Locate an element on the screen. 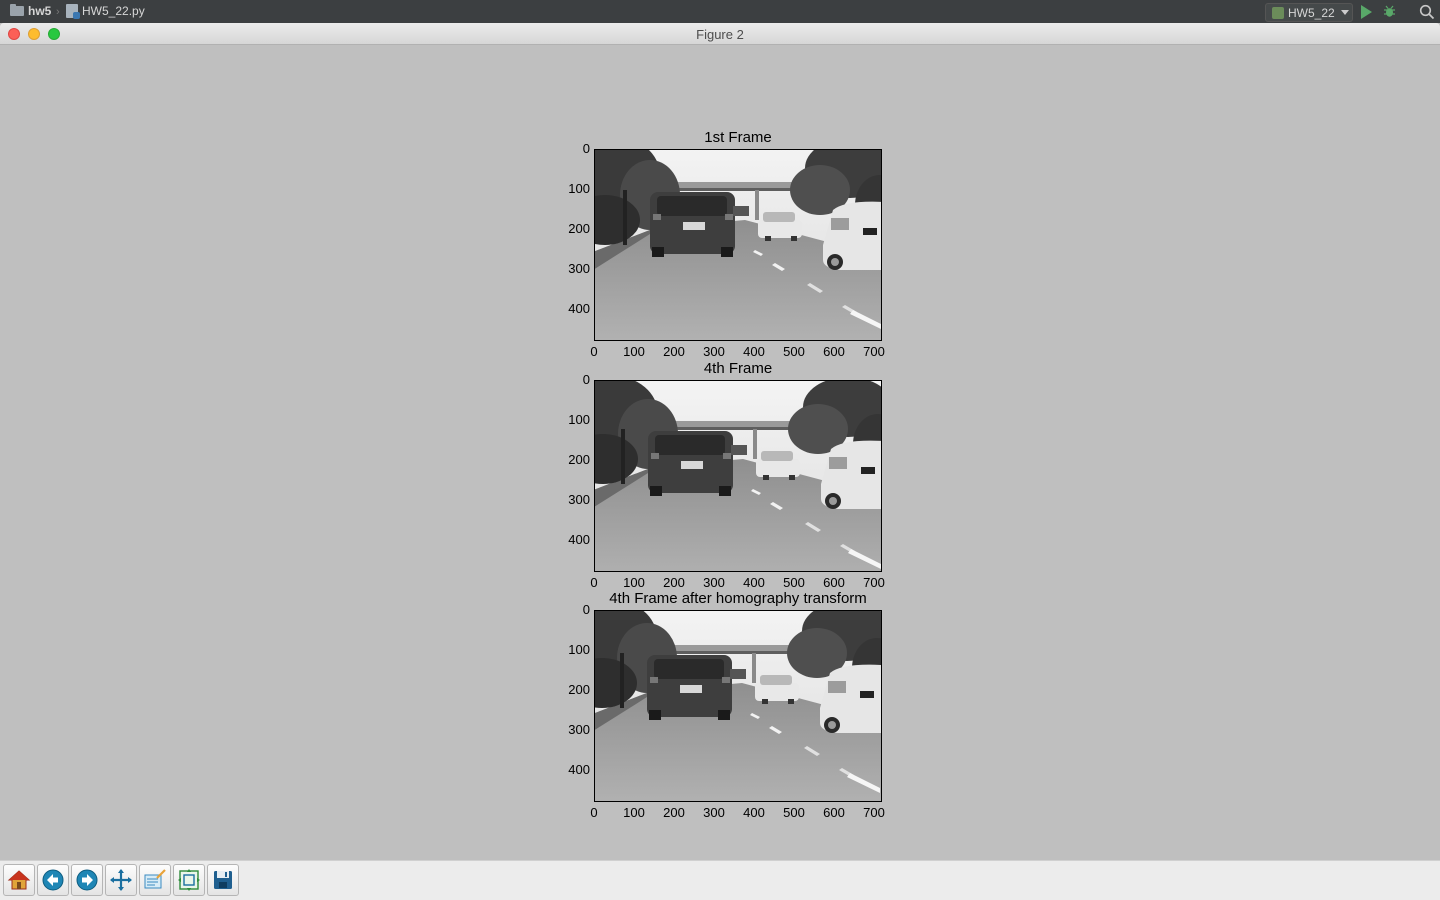 This screenshot has height=900, width=1440. home-icon is located at coordinates (19, 880).